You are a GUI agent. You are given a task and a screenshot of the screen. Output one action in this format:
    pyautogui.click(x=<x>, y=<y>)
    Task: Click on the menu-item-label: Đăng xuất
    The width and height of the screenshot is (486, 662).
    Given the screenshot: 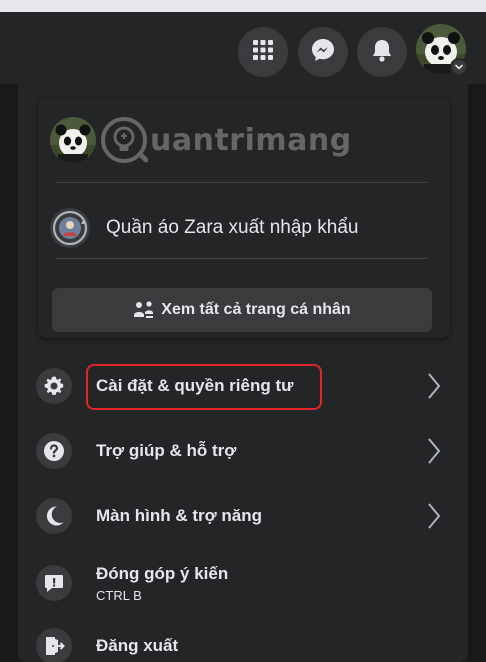 What is the action you would take?
    pyautogui.click(x=137, y=645)
    